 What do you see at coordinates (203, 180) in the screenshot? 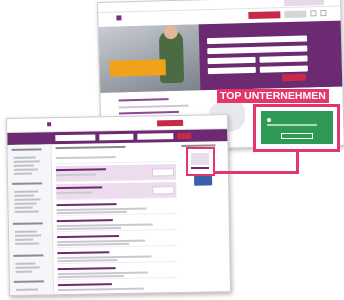
I see `top-company-card` at bounding box center [203, 180].